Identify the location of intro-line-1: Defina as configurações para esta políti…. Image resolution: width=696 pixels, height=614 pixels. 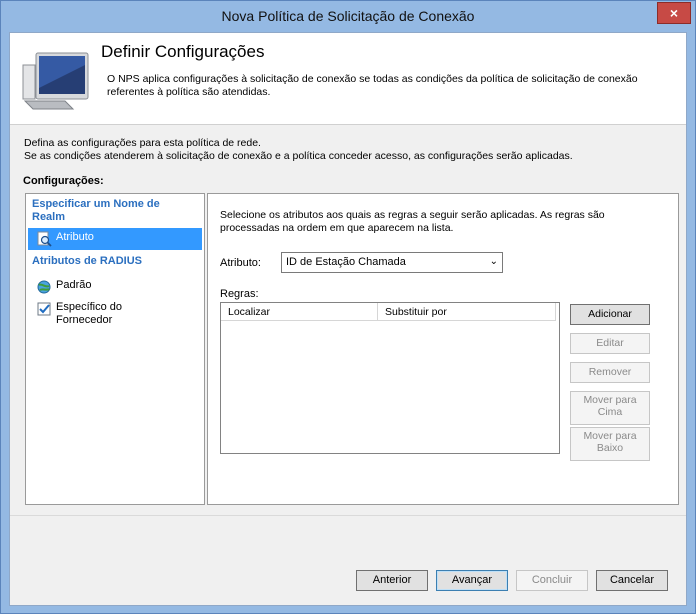
(142, 143).